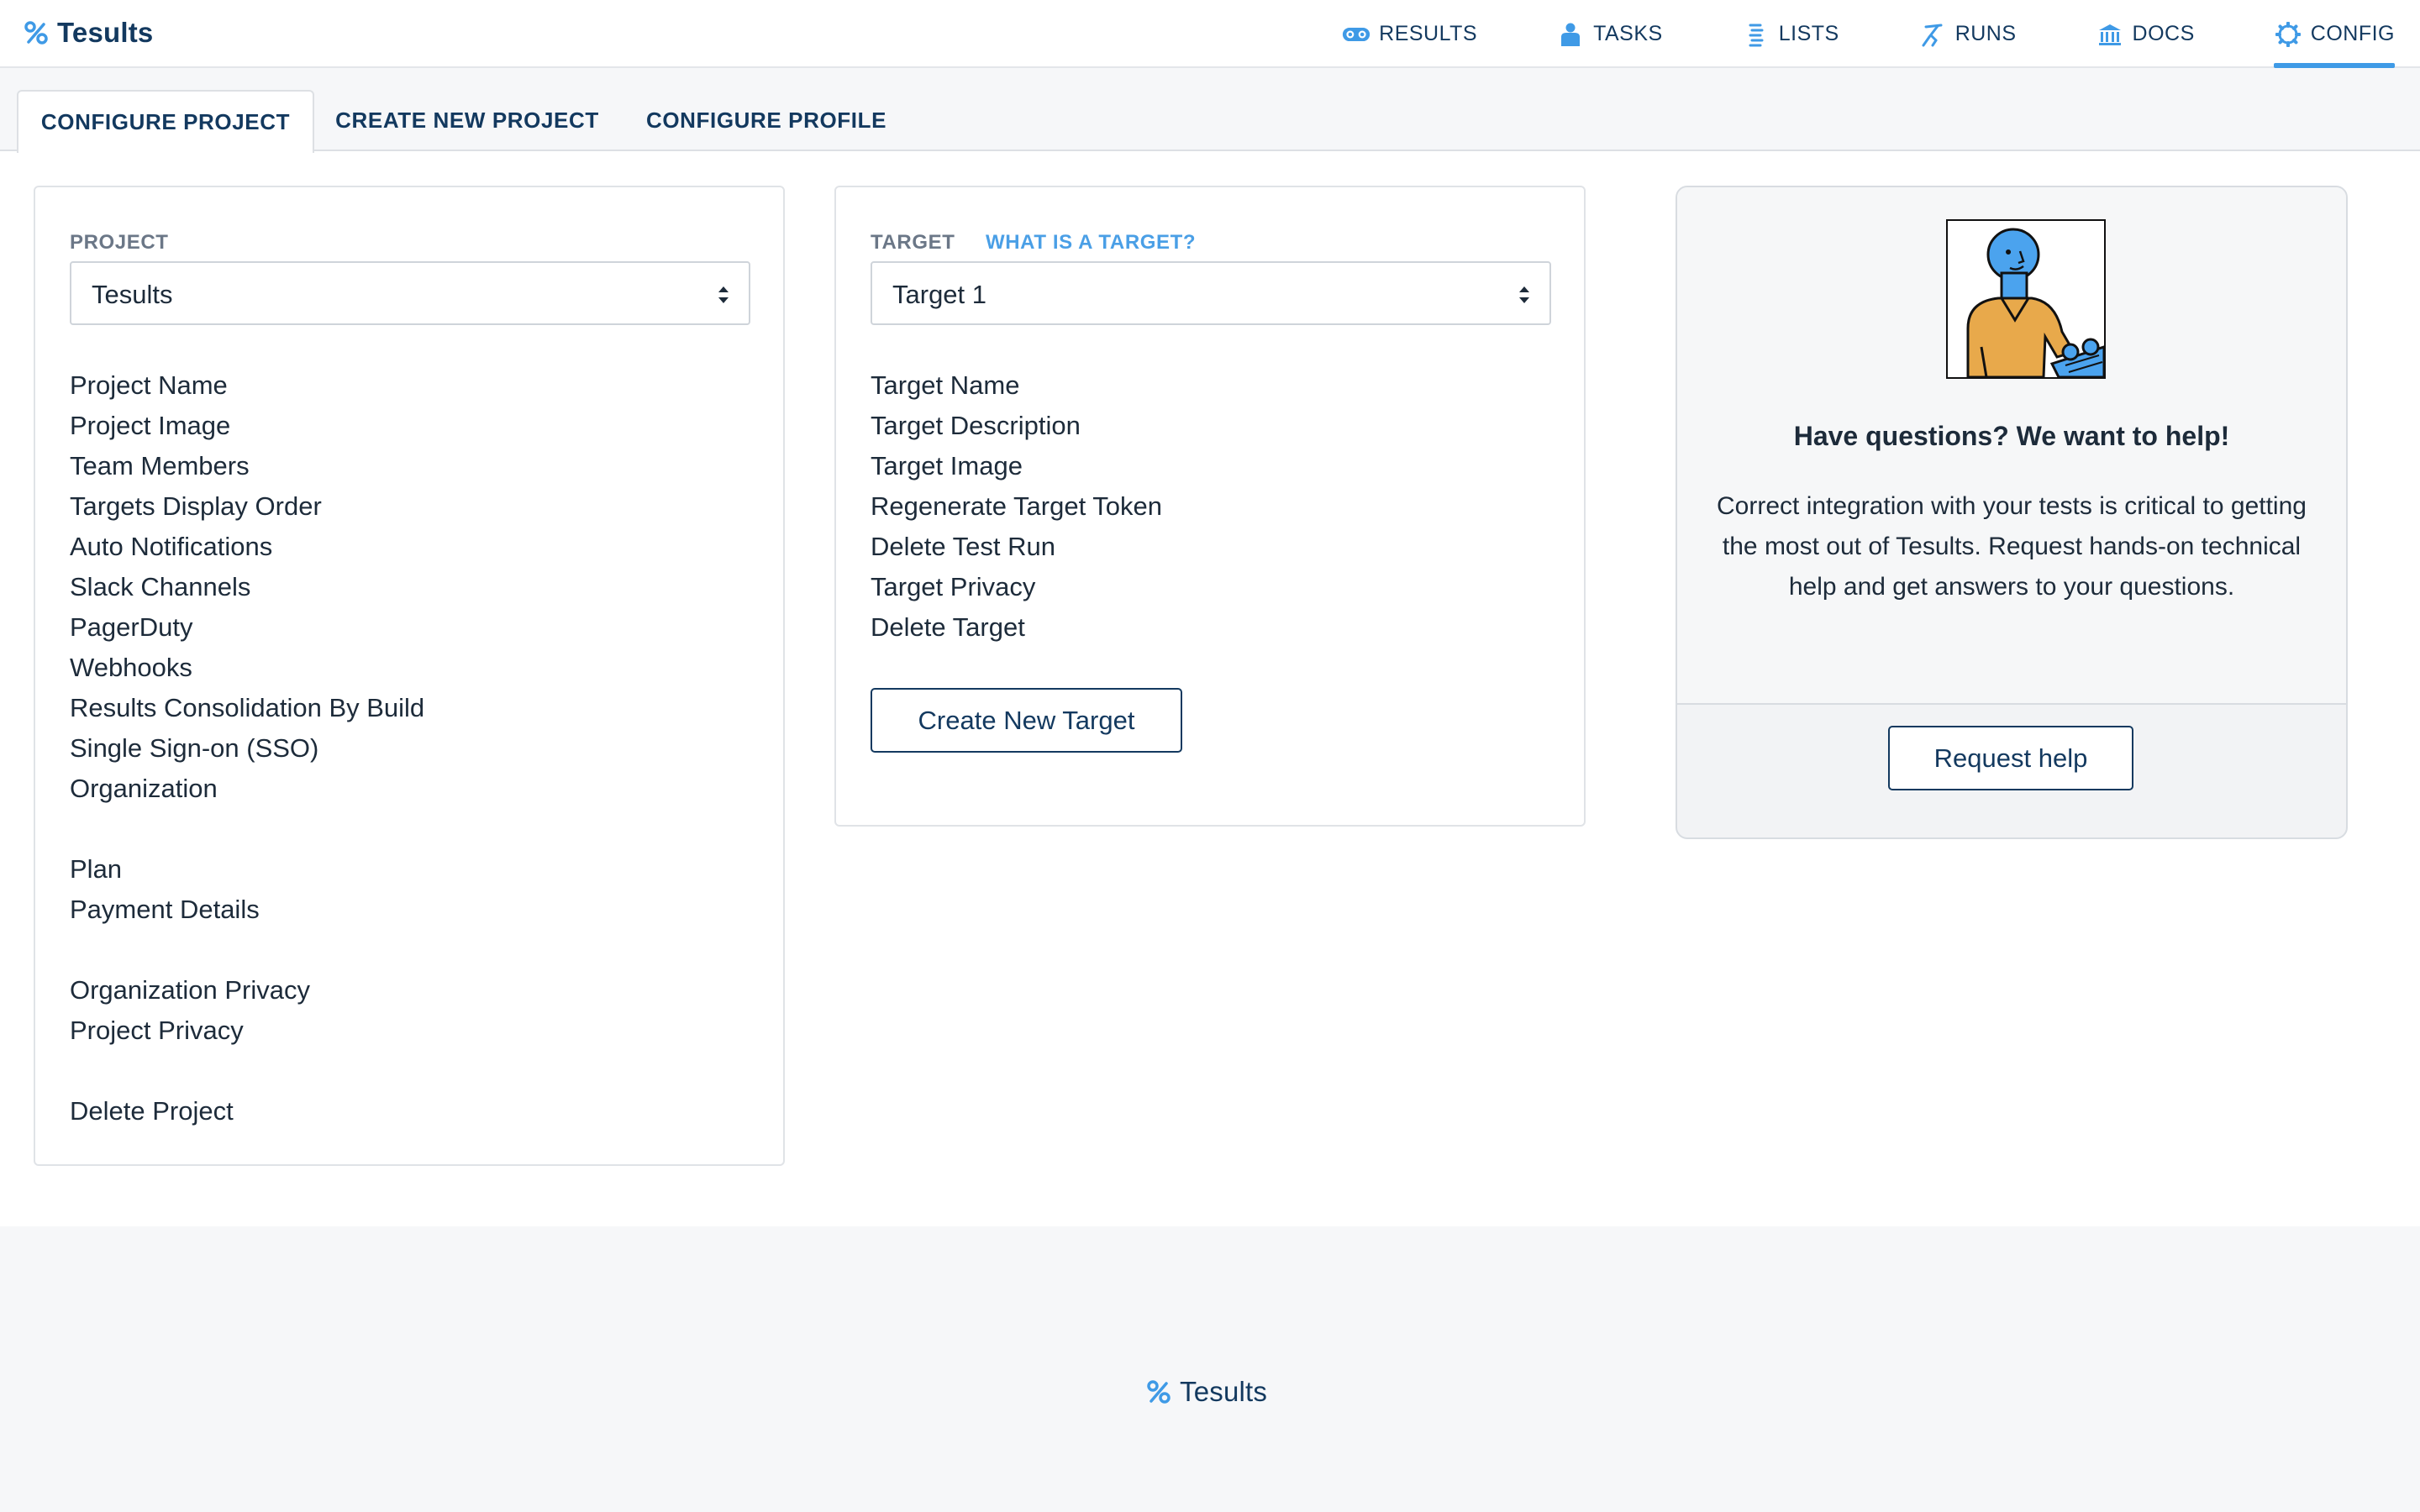 The height and width of the screenshot is (1512, 2420). What do you see at coordinates (1985, 33) in the screenshot?
I see `nav-runs-label: RUNS` at bounding box center [1985, 33].